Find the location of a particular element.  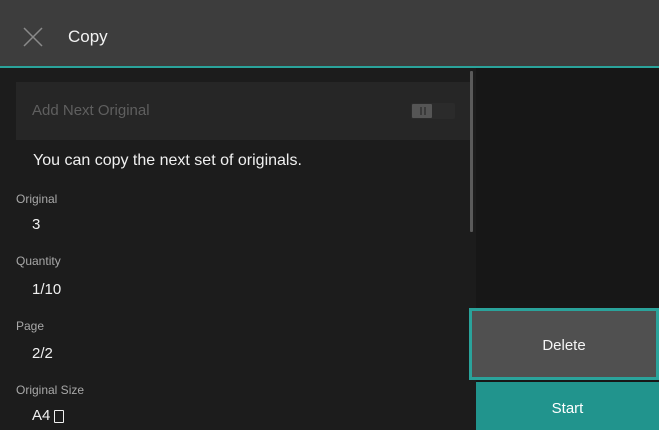

toggle-knob is located at coordinates (422, 111).